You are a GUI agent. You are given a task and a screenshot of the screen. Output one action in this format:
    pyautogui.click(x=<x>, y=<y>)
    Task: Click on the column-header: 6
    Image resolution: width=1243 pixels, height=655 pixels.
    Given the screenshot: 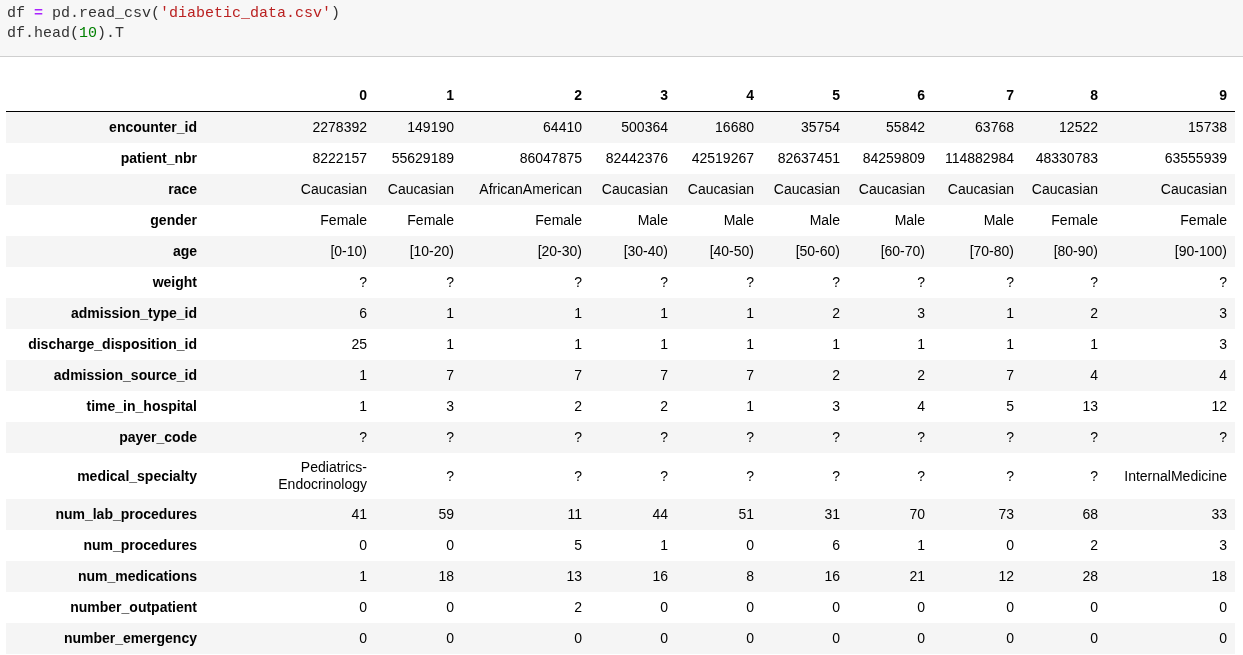 What is the action you would take?
    pyautogui.click(x=921, y=95)
    